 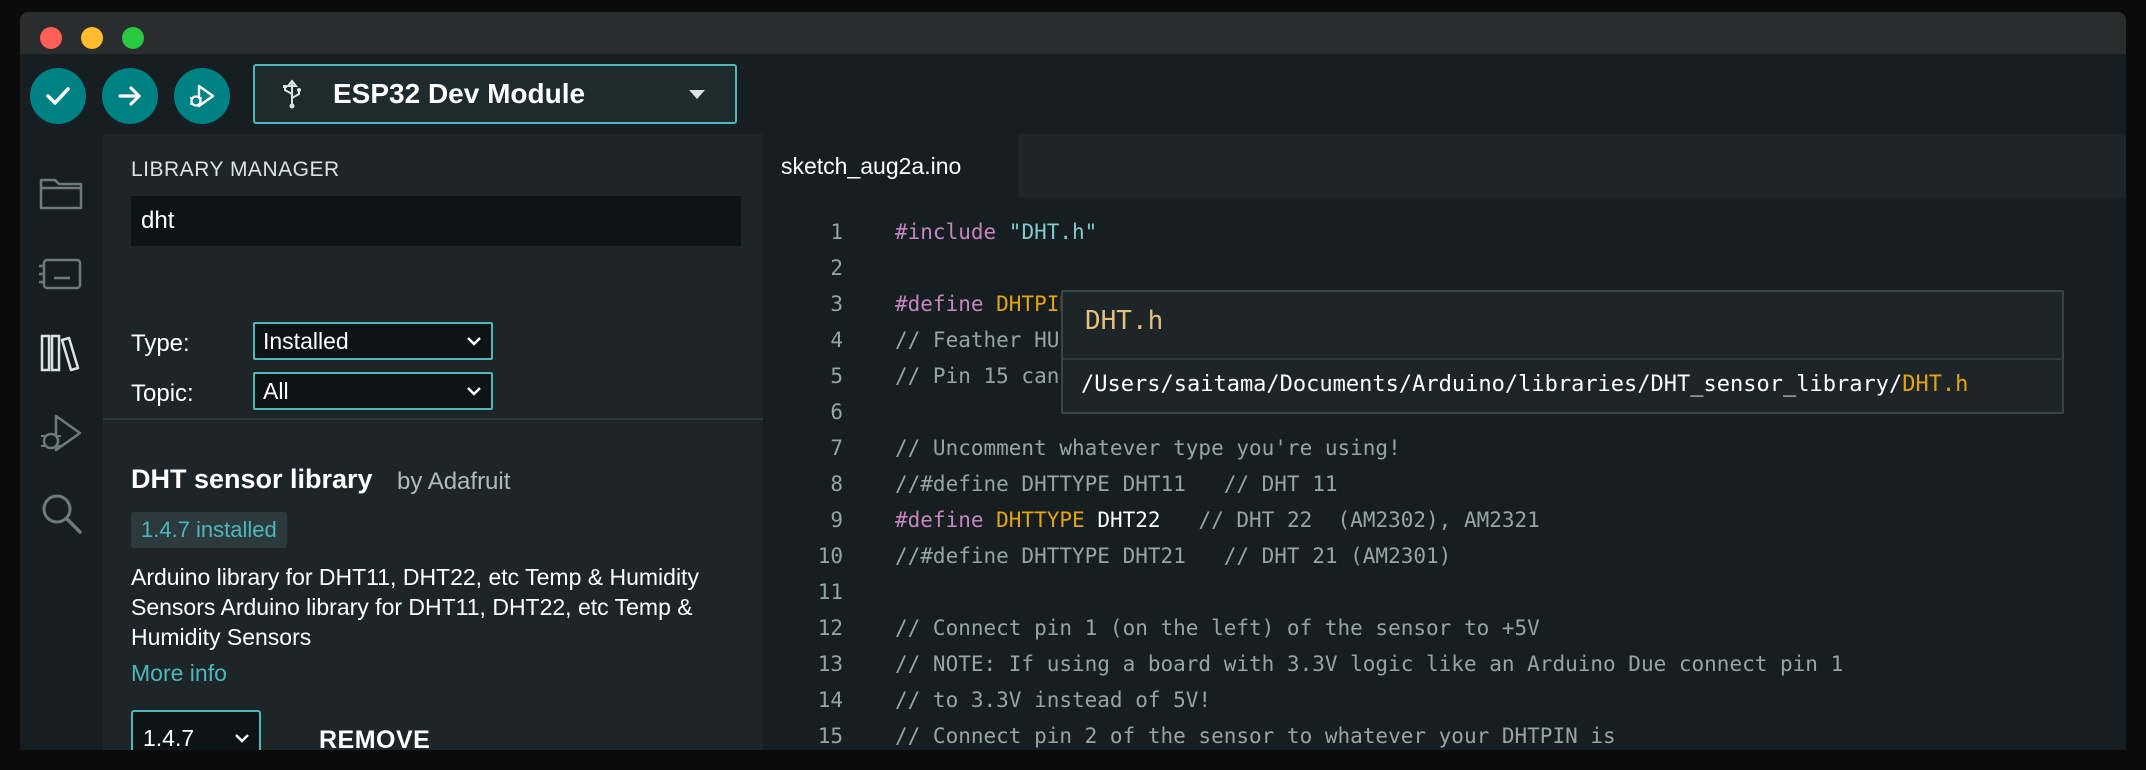 What do you see at coordinates (836, 232) in the screenshot?
I see `line-number: 1` at bounding box center [836, 232].